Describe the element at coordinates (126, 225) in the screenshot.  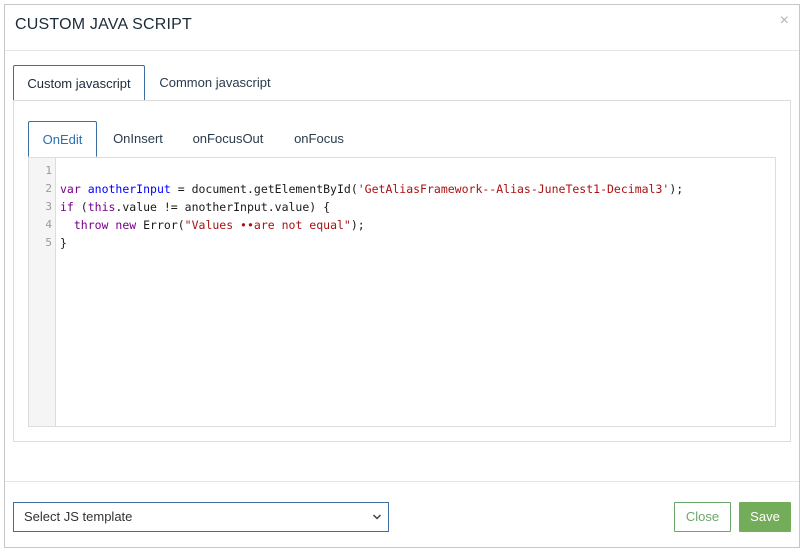
I see `code-keyword: new` at that location.